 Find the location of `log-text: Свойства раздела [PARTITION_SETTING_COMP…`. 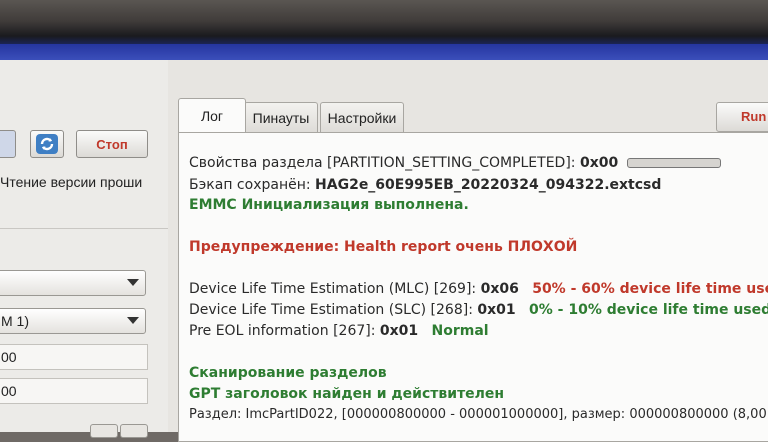

log-text: Свойства раздела [PARTITION_SETTING_COMP… is located at coordinates (382, 163).